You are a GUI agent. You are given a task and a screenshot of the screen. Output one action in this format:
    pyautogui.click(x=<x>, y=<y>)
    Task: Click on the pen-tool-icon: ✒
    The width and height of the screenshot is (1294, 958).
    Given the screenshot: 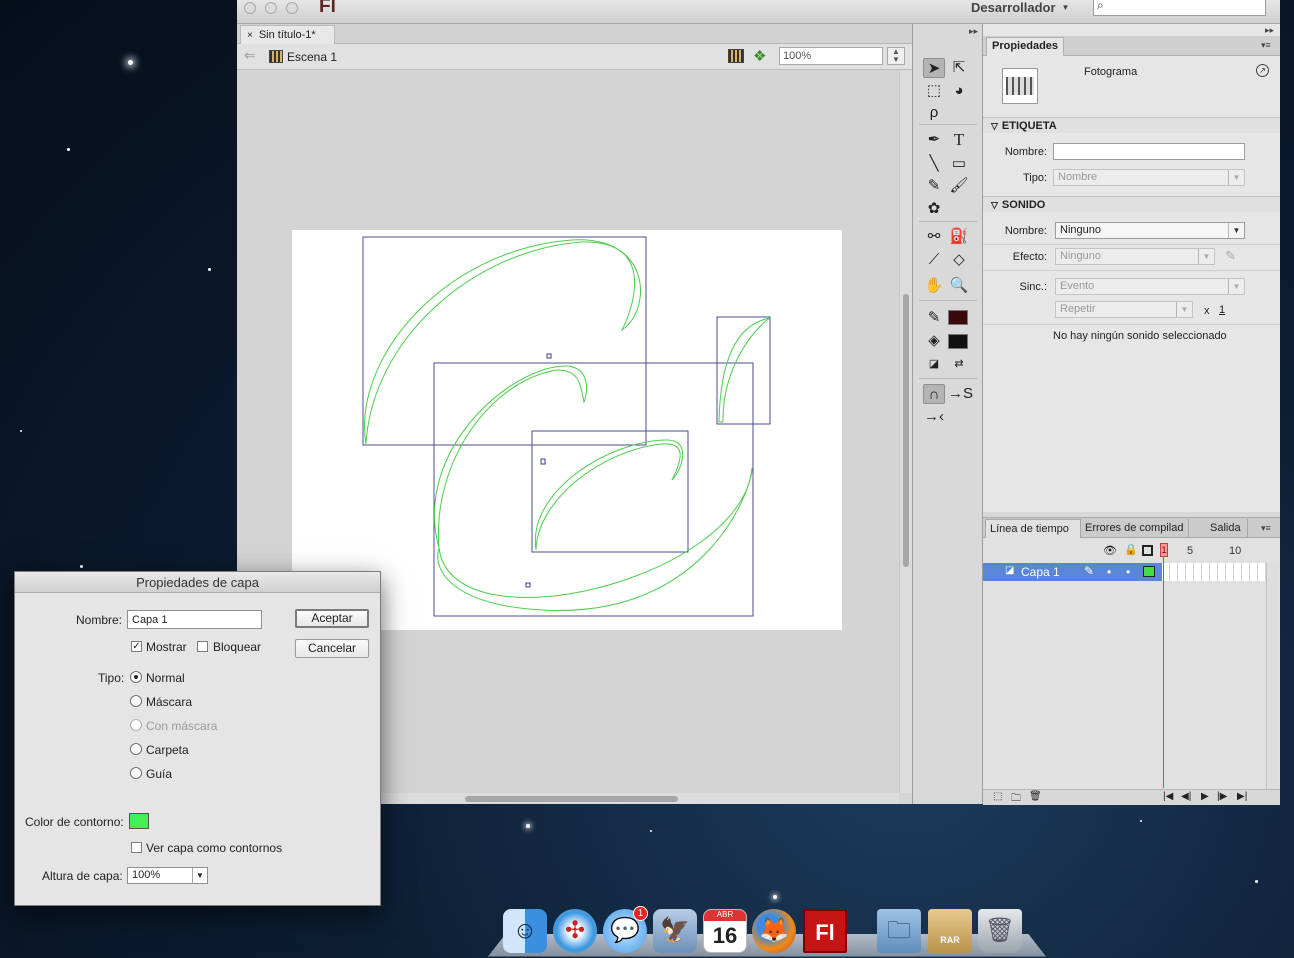 What is the action you would take?
    pyautogui.click(x=934, y=140)
    